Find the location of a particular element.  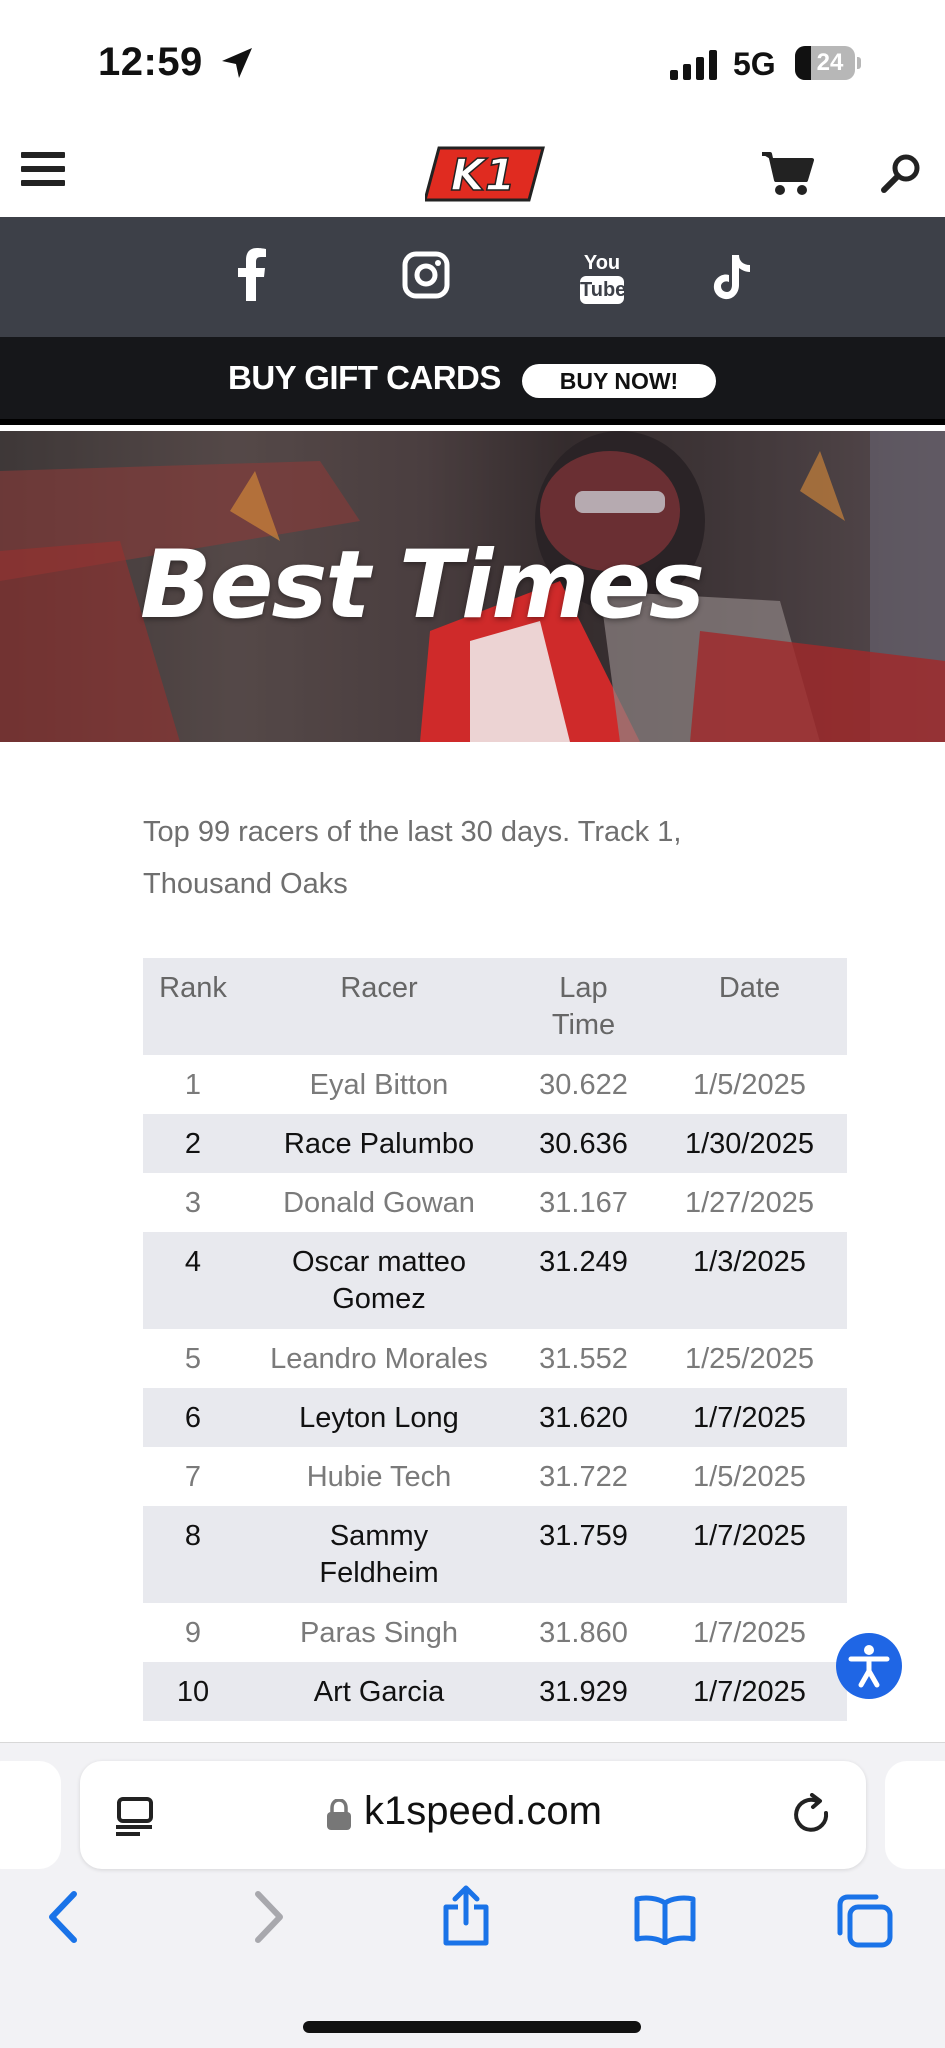

date-cell: 1/30/2025 is located at coordinates (749, 1143).